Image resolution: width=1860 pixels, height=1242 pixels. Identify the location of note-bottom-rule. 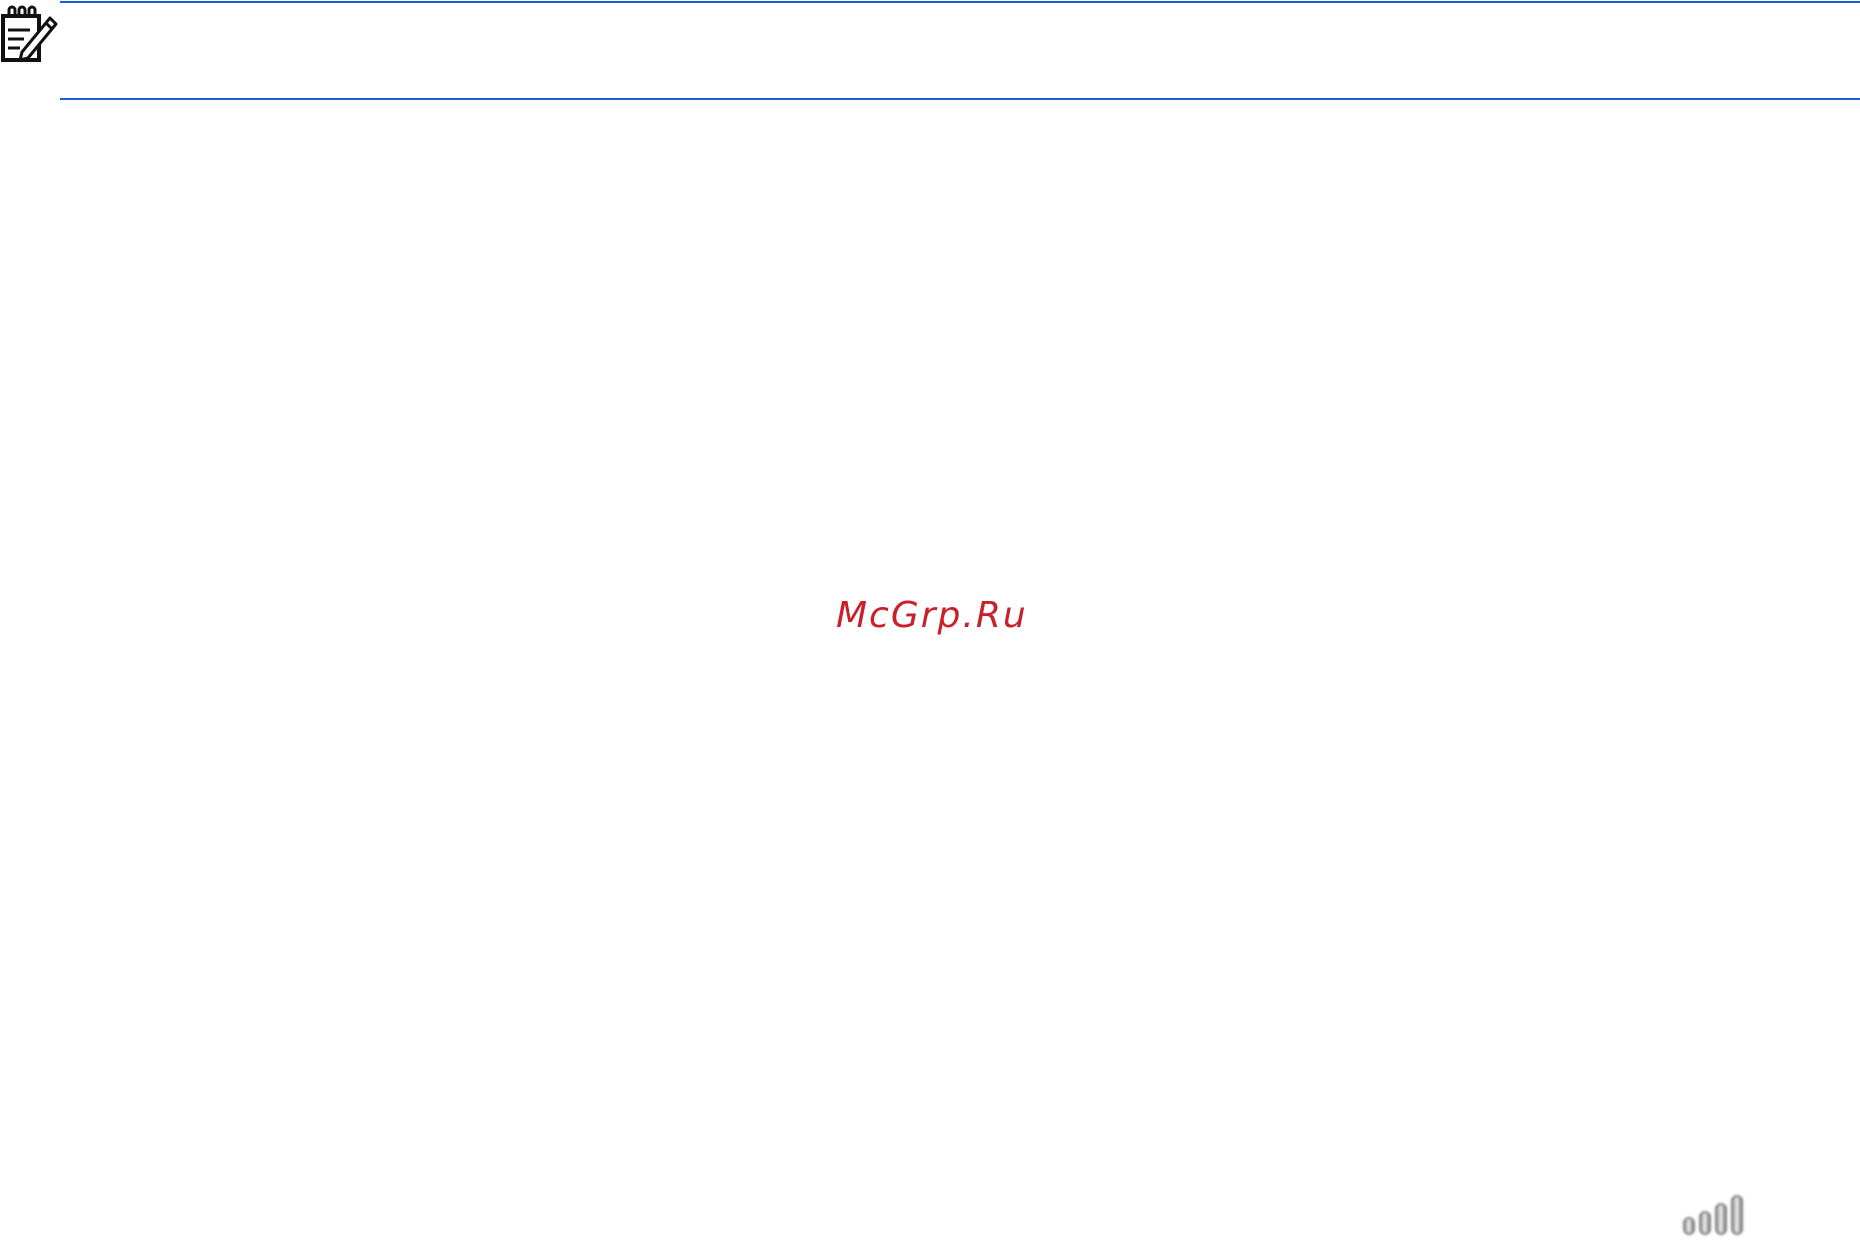
(960, 99).